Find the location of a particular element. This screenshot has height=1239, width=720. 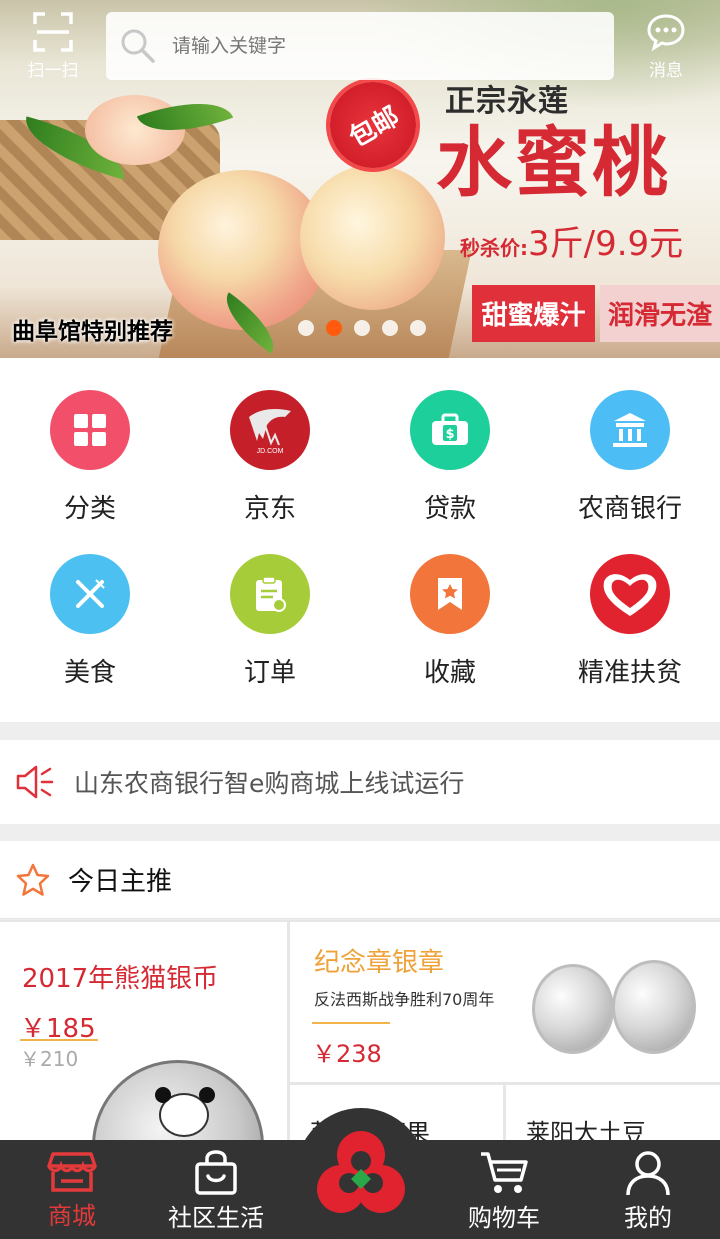

bank-logo-icon is located at coordinates (361, 1172).